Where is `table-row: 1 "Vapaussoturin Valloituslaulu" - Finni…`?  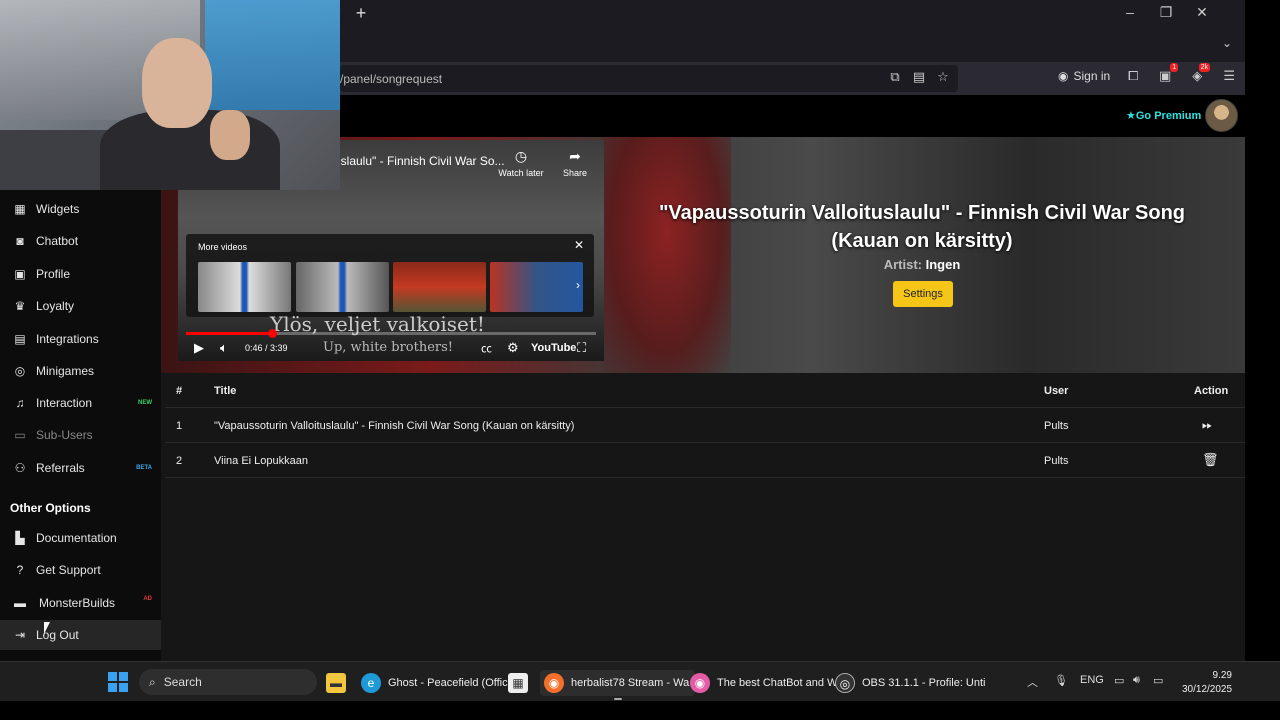 table-row: 1 "Vapaussoturin Valloituslaulu" - Finni… is located at coordinates (705, 425).